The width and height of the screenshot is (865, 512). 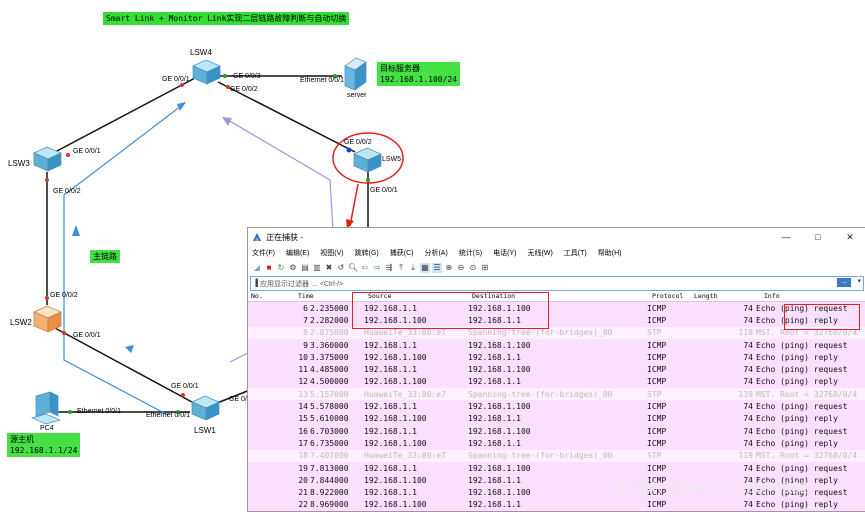 I want to click on menu-view: 视图(V), so click(x=331, y=253).